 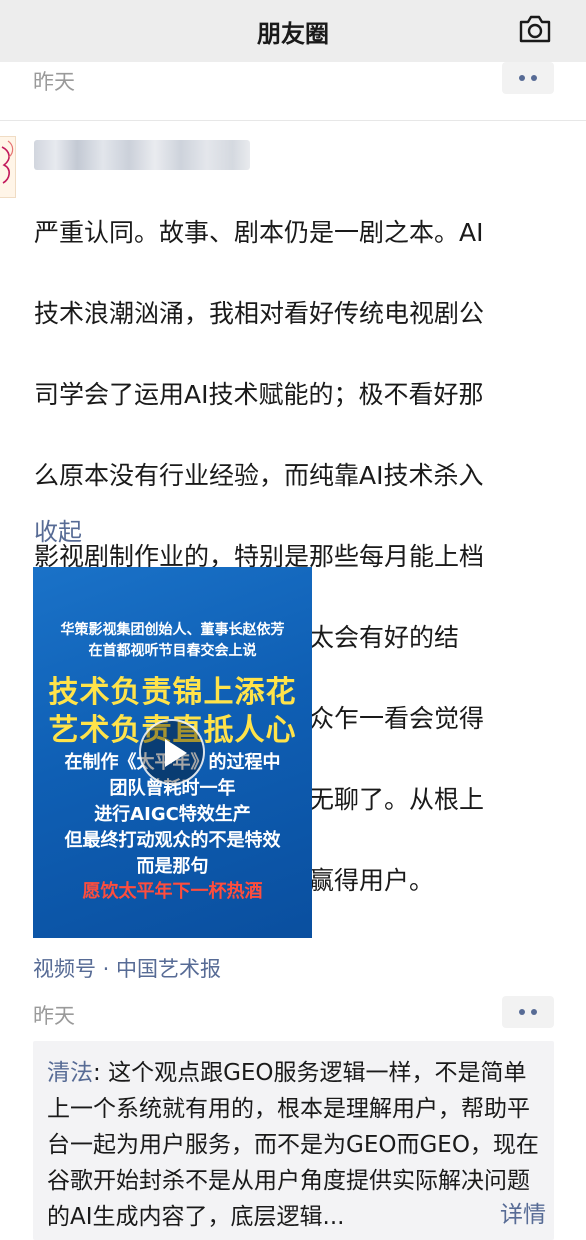 I want to click on top-bar: 朋友圈, so click(x=293, y=31).